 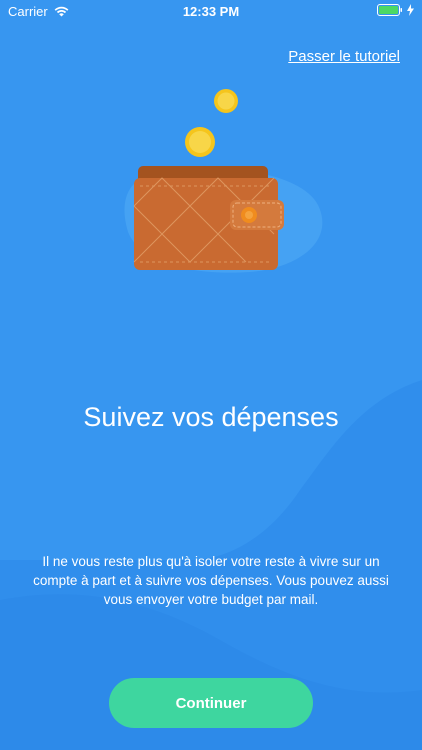 What do you see at coordinates (211, 703) in the screenshot?
I see `continue-button: Continuer` at bounding box center [211, 703].